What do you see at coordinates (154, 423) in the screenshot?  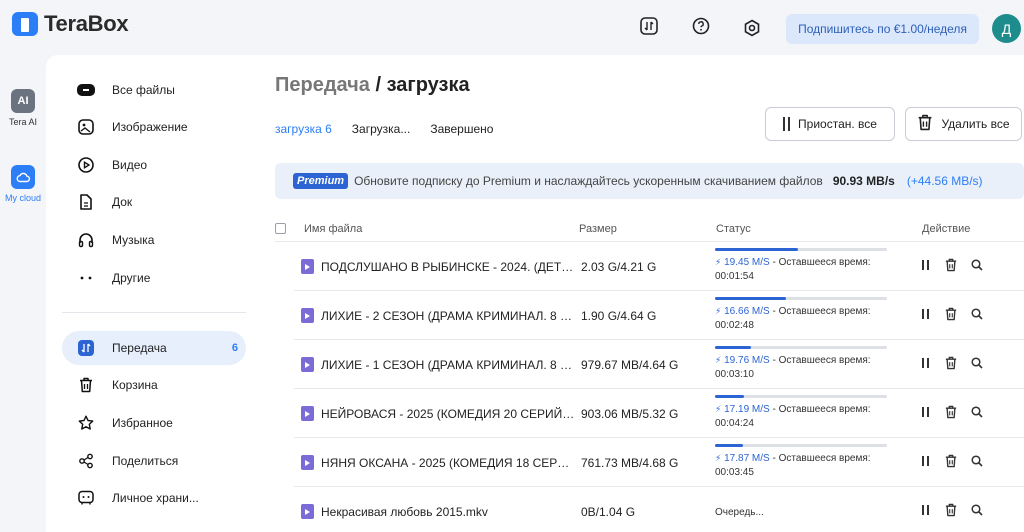 I see `sidebar-item-favorites: Избранное` at bounding box center [154, 423].